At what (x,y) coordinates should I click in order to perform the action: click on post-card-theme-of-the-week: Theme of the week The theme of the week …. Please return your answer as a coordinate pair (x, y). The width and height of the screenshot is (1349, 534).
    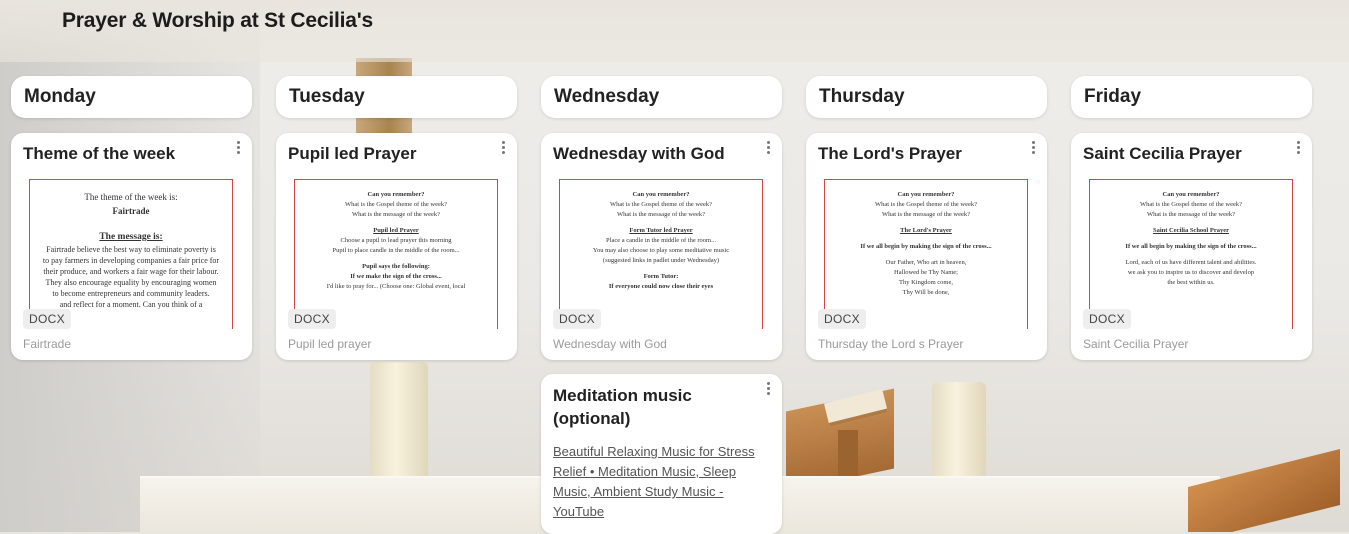
    Looking at the image, I should click on (131, 246).